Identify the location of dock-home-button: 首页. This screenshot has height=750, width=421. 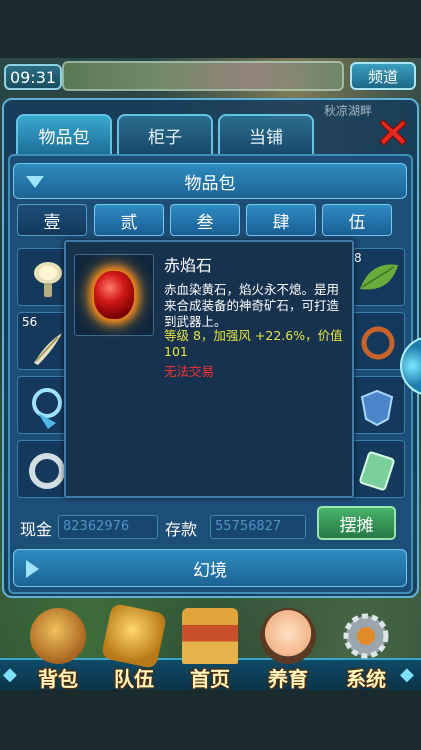
(210, 645).